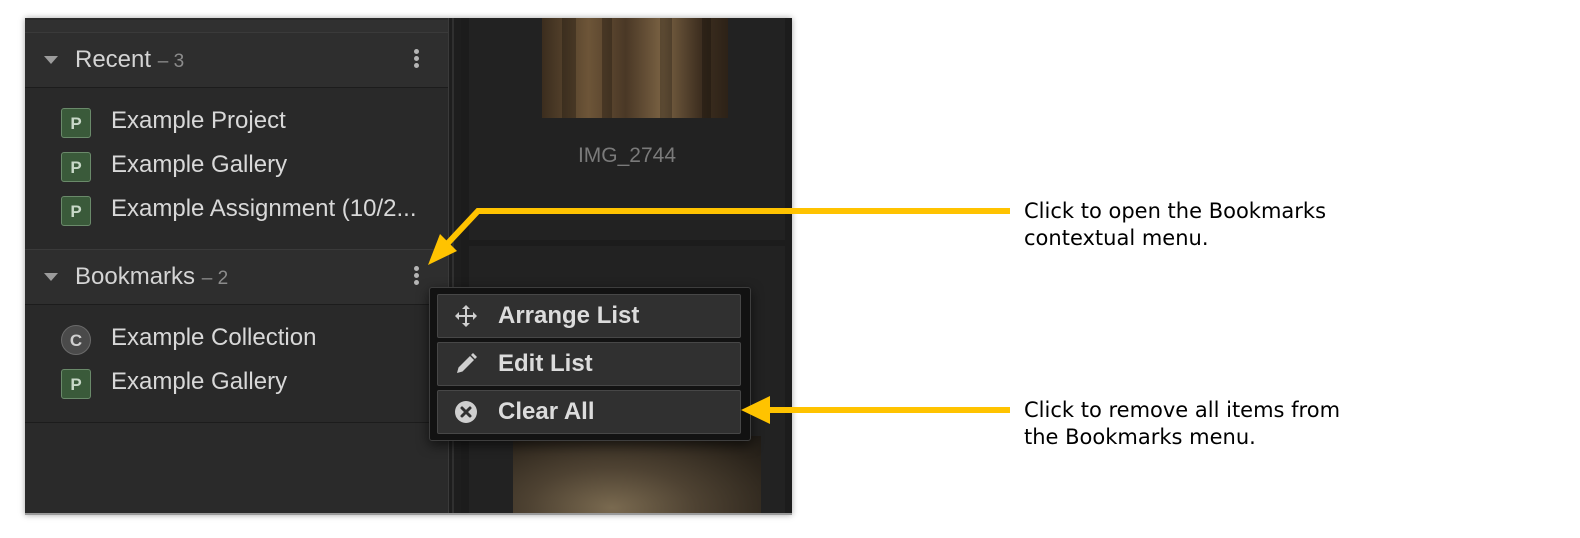  I want to click on callout-line: Click to remove all items from, so click(1182, 410).